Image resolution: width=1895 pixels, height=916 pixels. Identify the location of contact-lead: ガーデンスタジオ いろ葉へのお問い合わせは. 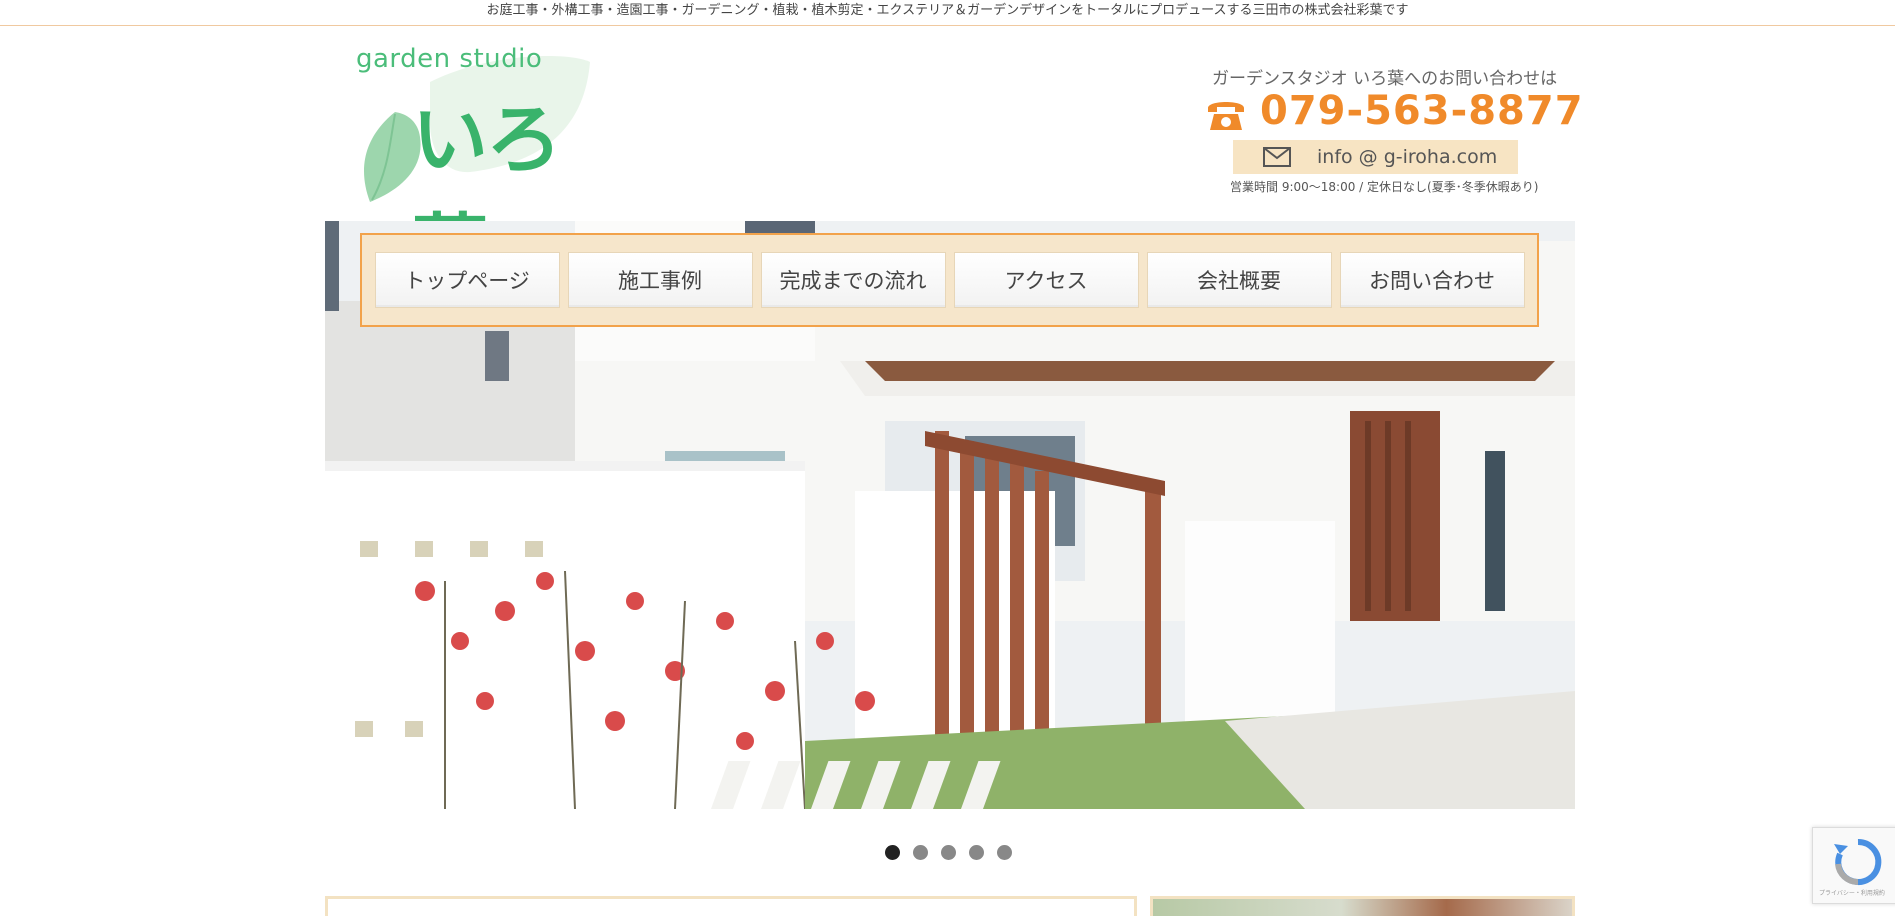
(1385, 79).